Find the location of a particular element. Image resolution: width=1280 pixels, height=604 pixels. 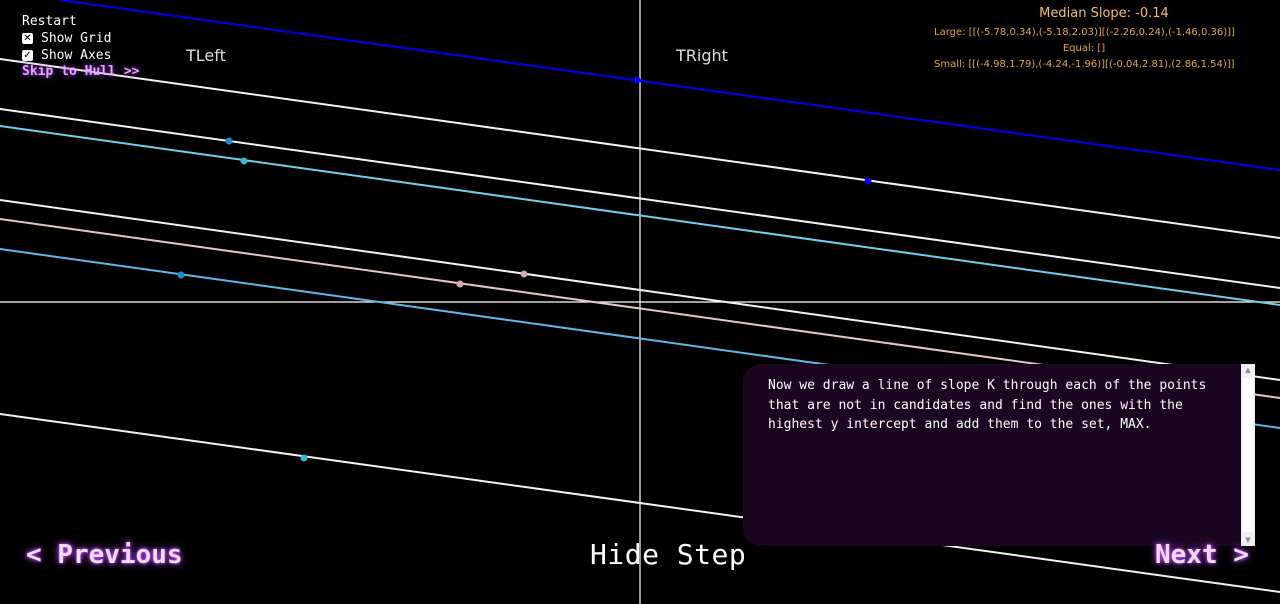

median-slope: Median Slope: -0.14 is located at coordinates (1104, 13).